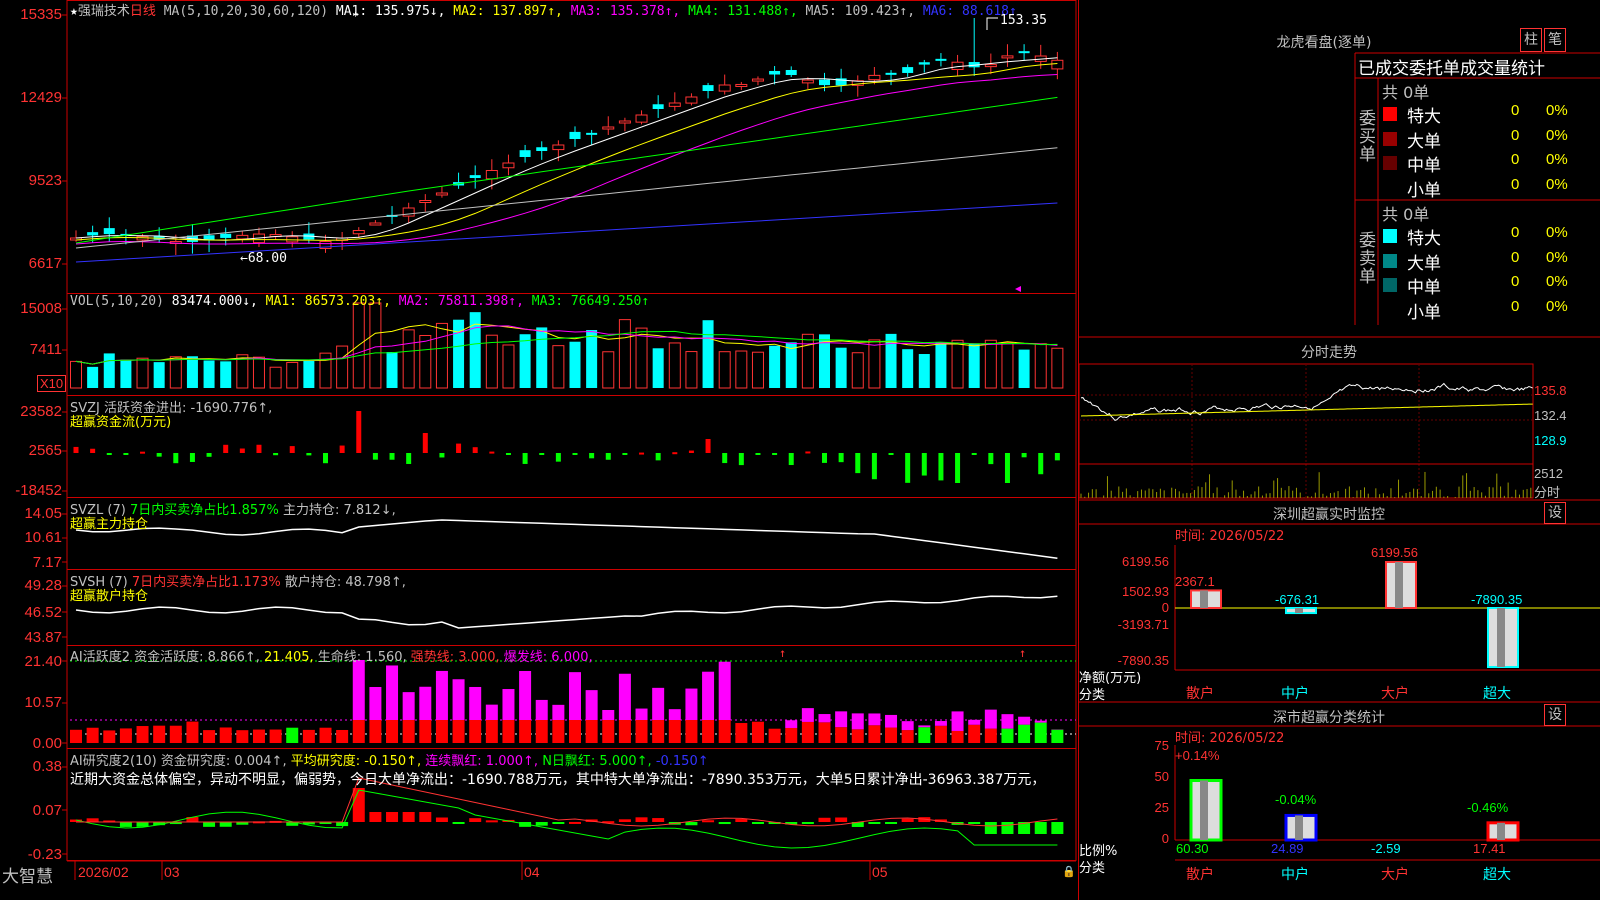  Describe the element at coordinates (103, 872) in the screenshot. I see `date-label-feb: 2026/02` at that location.